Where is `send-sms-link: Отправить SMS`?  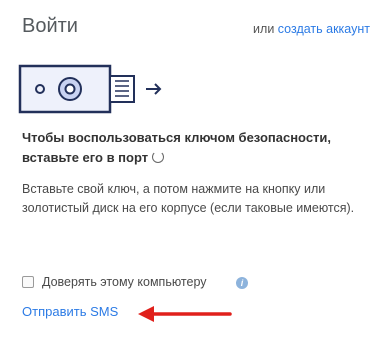
send-sms-link: Отправить SMS is located at coordinates (70, 311).